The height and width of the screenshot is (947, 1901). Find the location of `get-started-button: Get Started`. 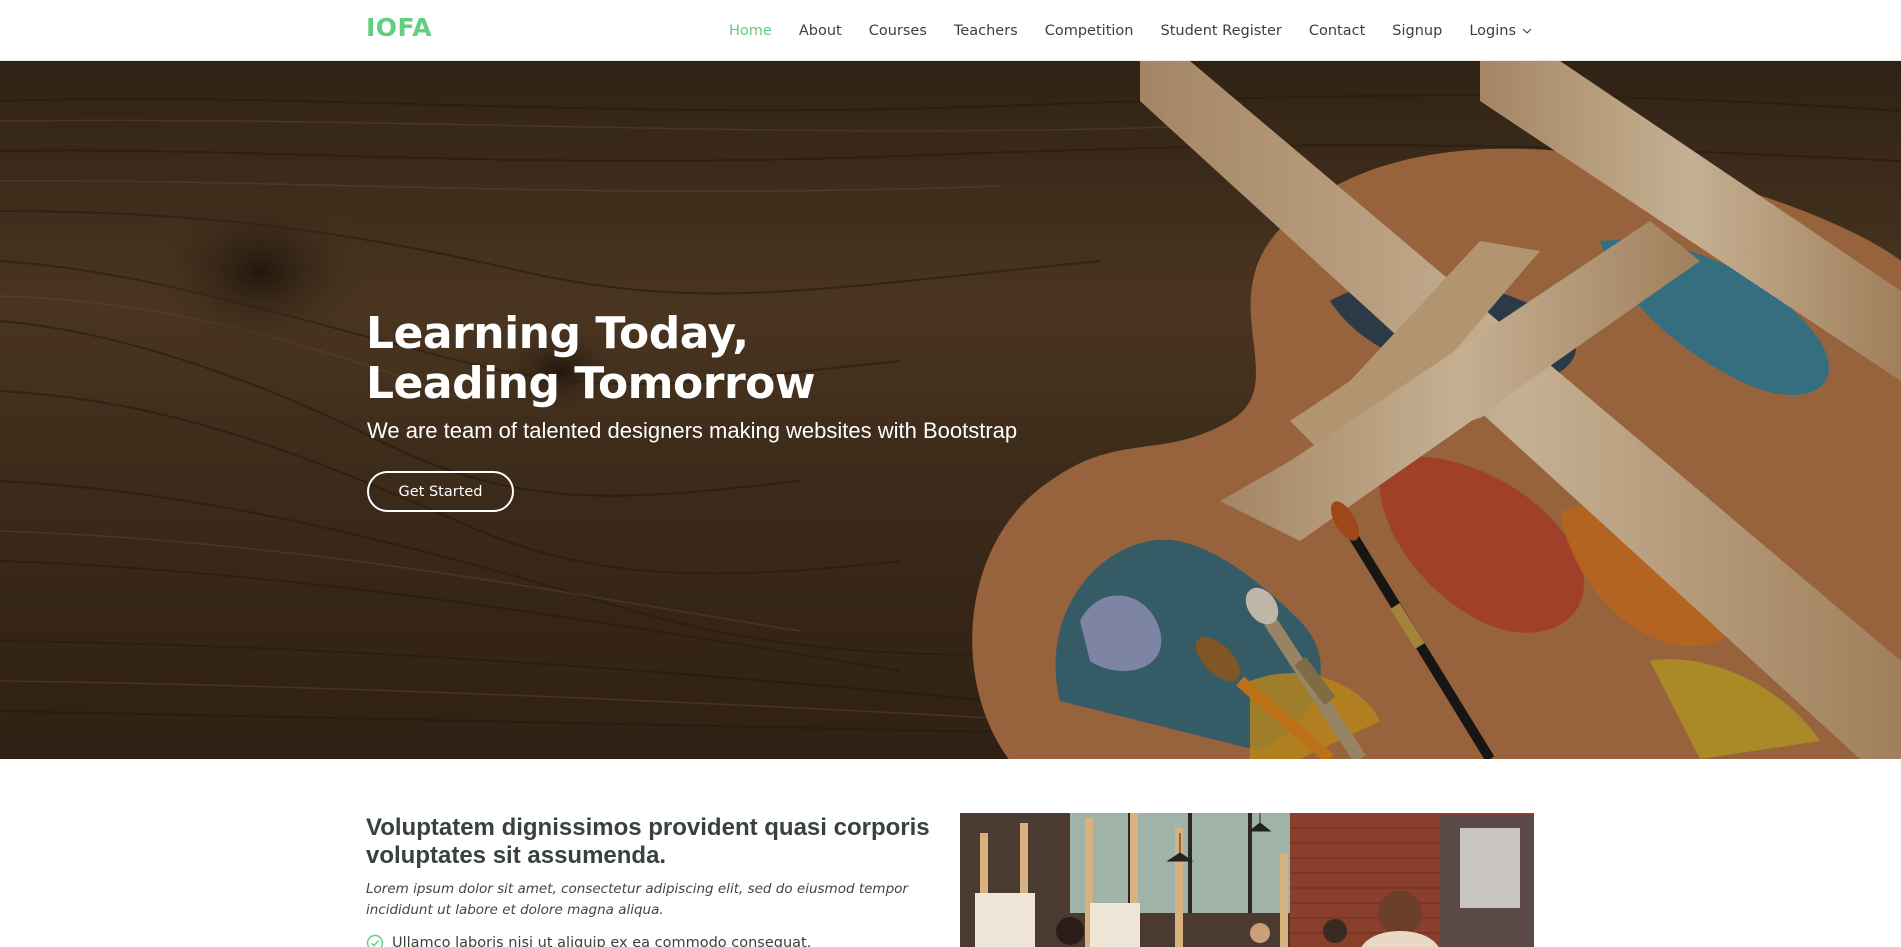

get-started-button: Get Started is located at coordinates (440, 491).